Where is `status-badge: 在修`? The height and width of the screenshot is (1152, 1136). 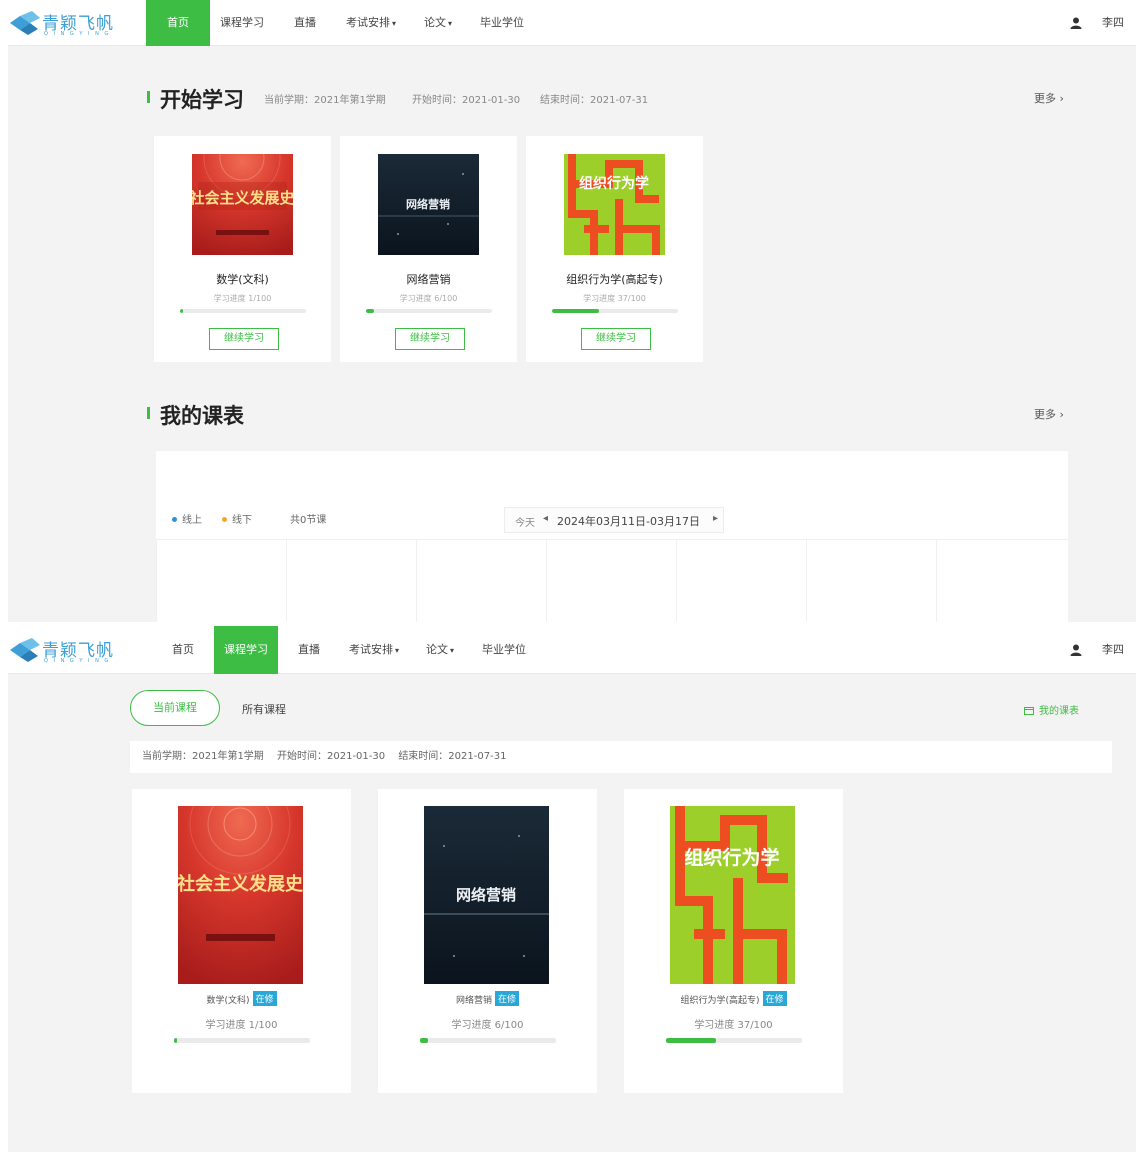
status-badge: 在修 is located at coordinates (264, 998).